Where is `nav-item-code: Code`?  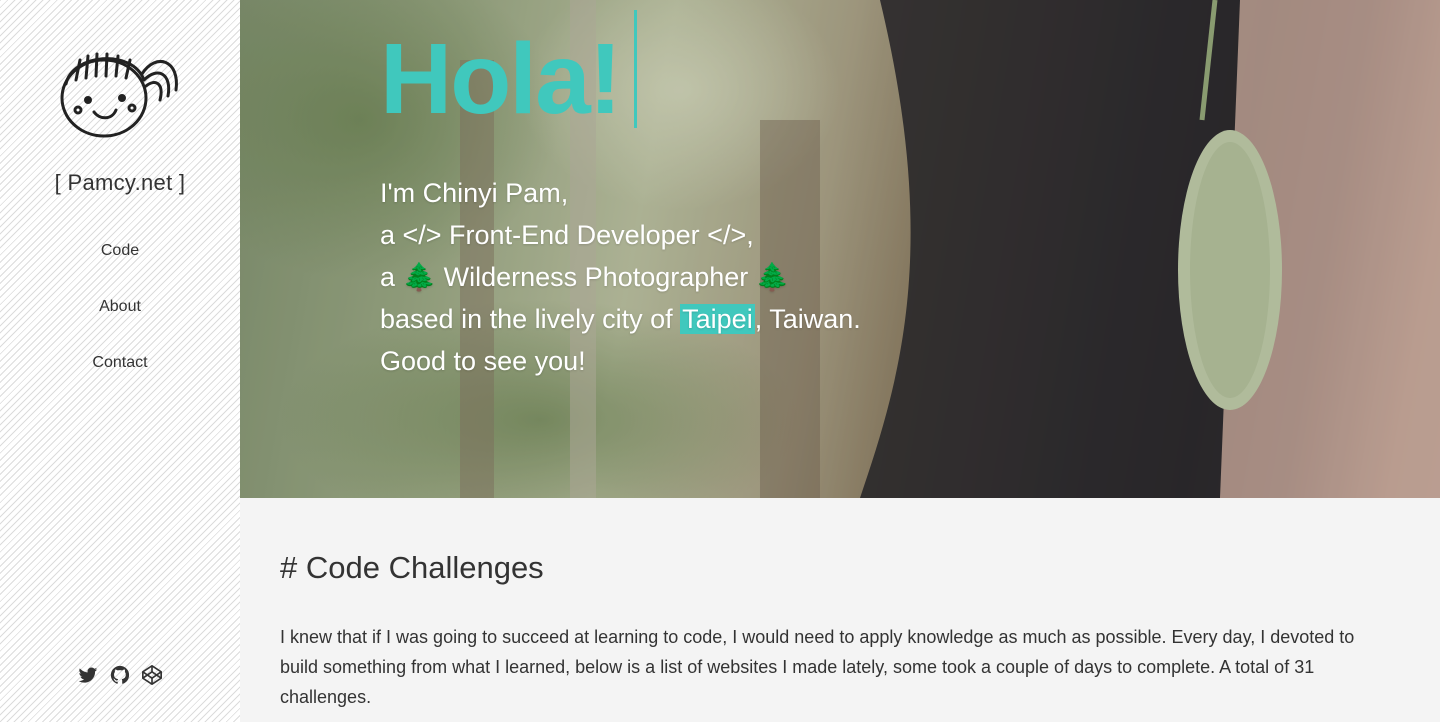 nav-item-code: Code is located at coordinates (120, 266).